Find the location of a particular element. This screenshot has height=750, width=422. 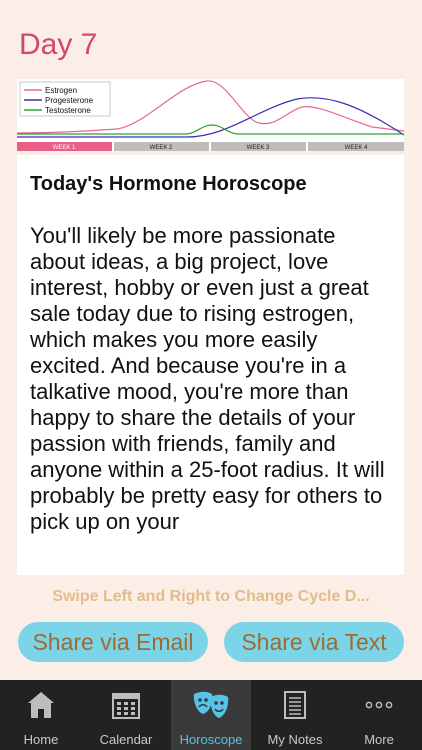

share-email-button: Share via Email is located at coordinates (113, 642).